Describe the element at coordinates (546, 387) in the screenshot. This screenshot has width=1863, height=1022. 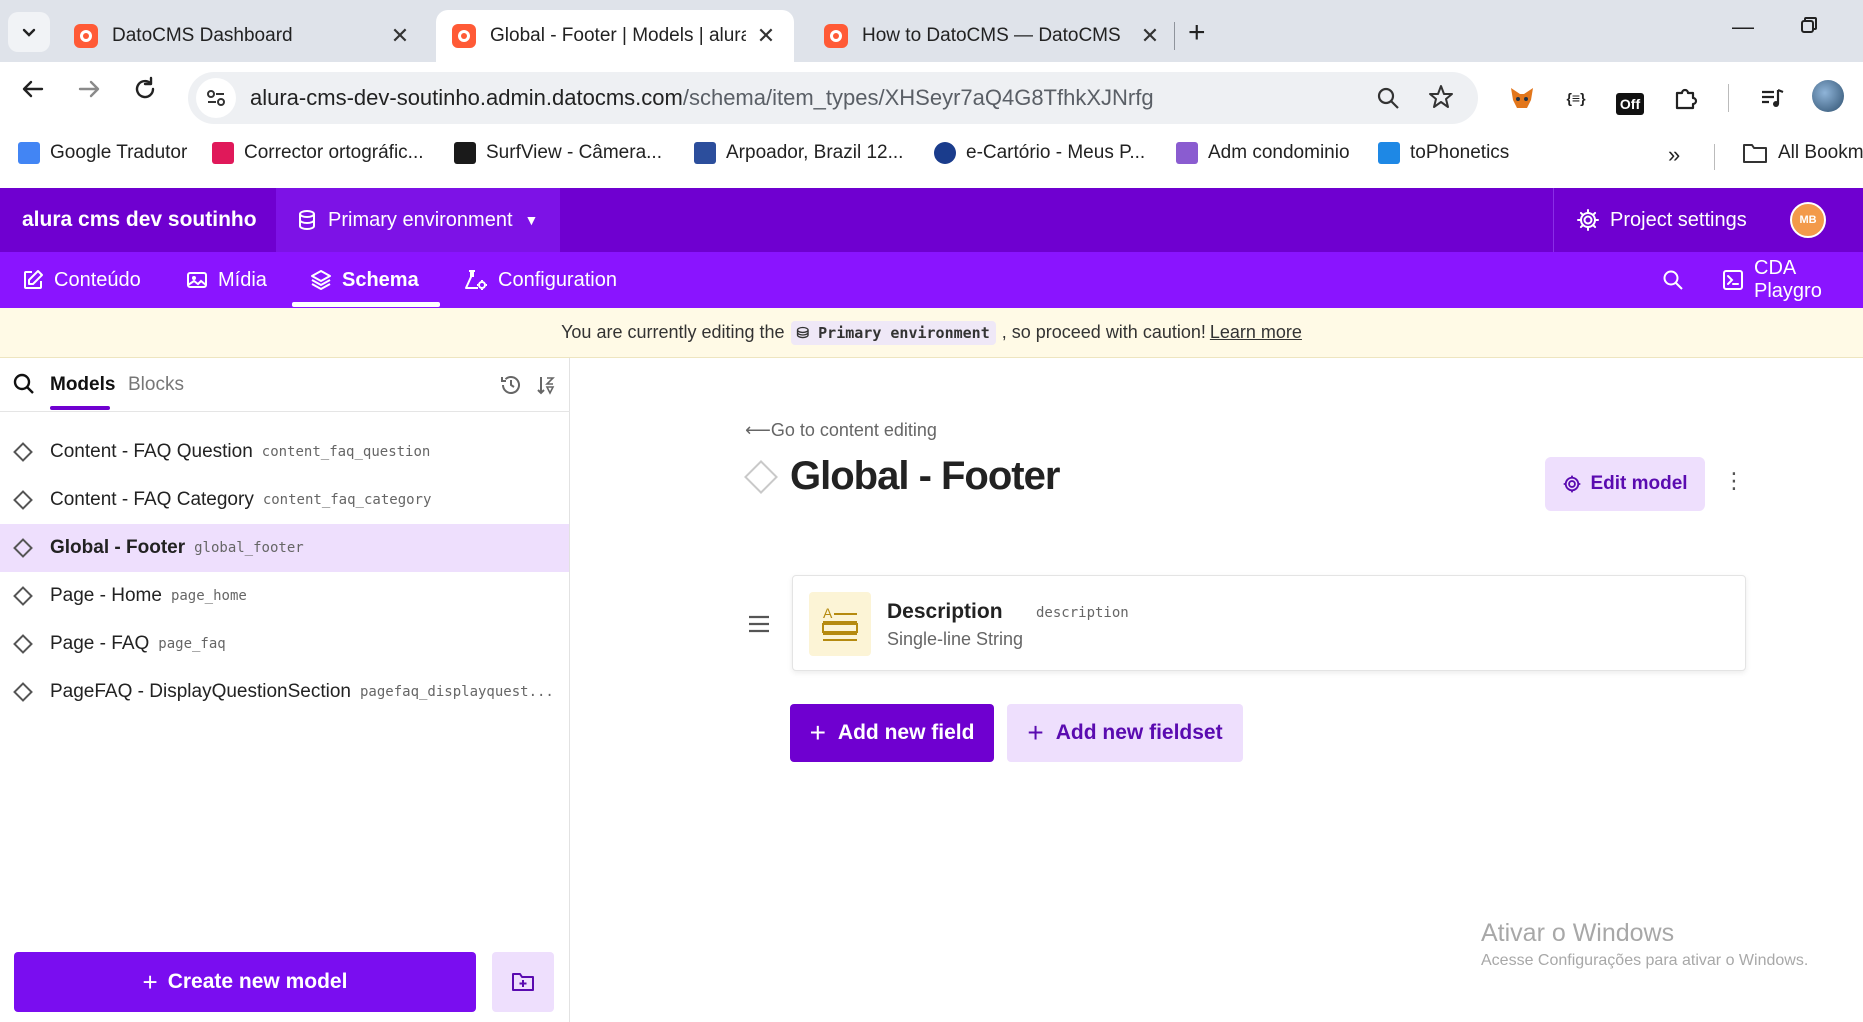
I see `sort-icon` at that location.